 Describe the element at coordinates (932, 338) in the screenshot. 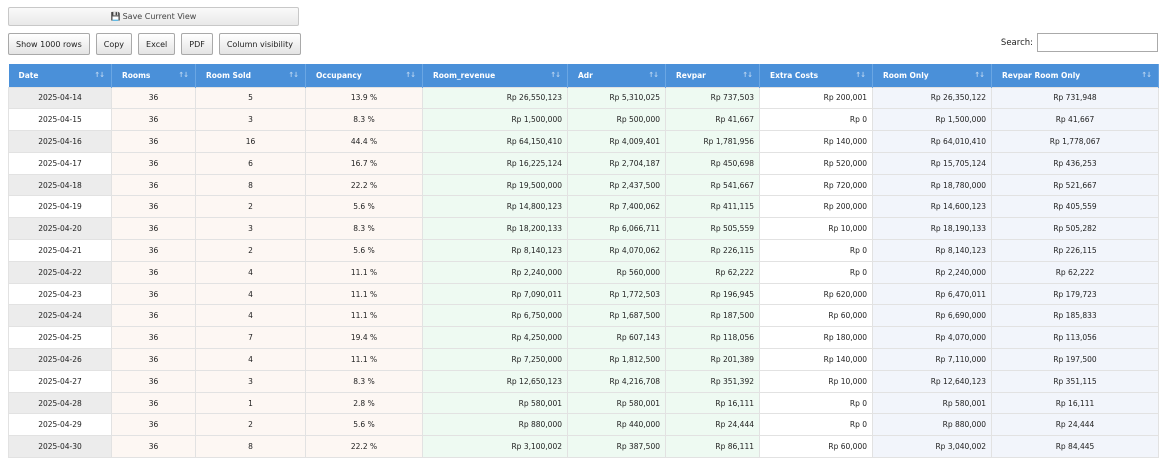

I see `room-only-cell: Rp 4,070,000` at that location.